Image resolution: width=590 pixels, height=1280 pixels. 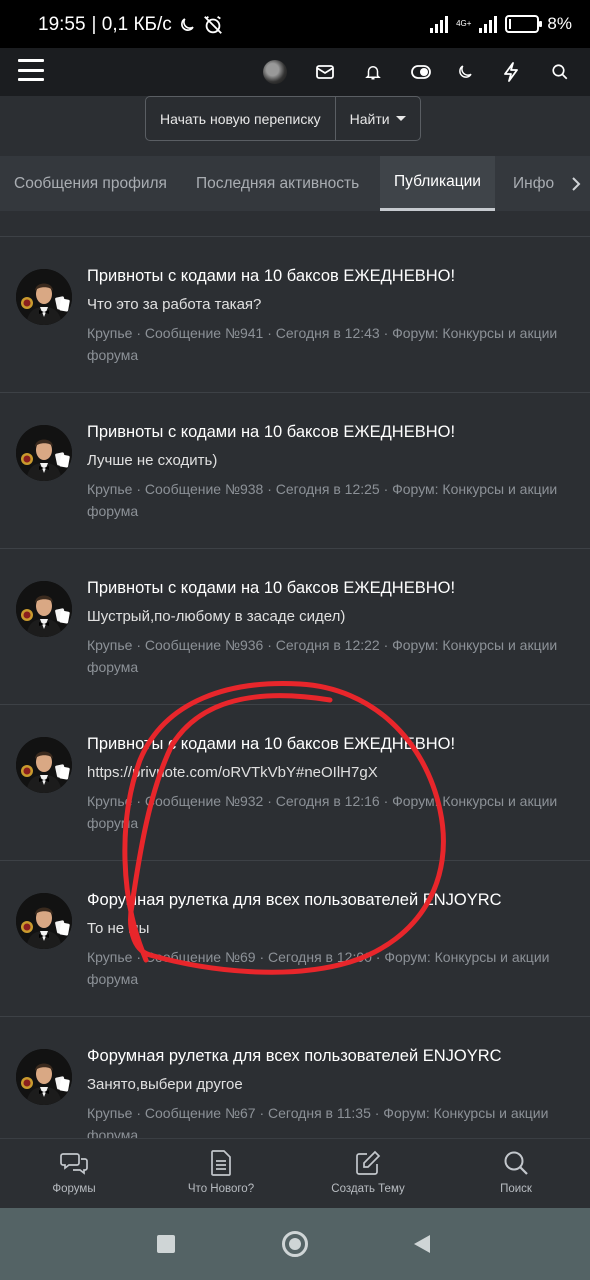 I want to click on post-snippet: Шустрый,по-любому в засаде сидел), so click(x=216, y=616).